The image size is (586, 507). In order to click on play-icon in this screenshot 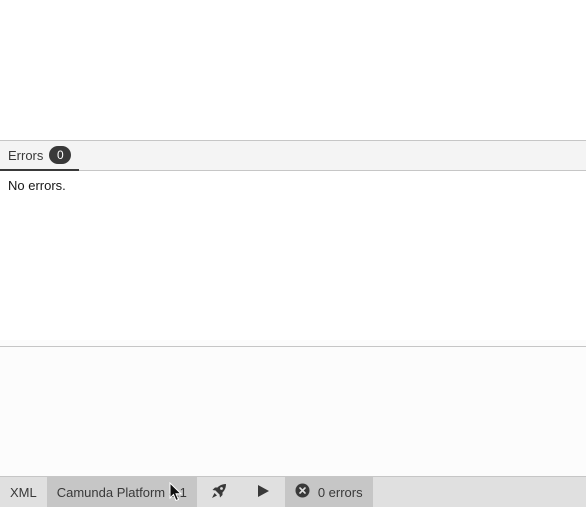, I will do `click(263, 492)`.